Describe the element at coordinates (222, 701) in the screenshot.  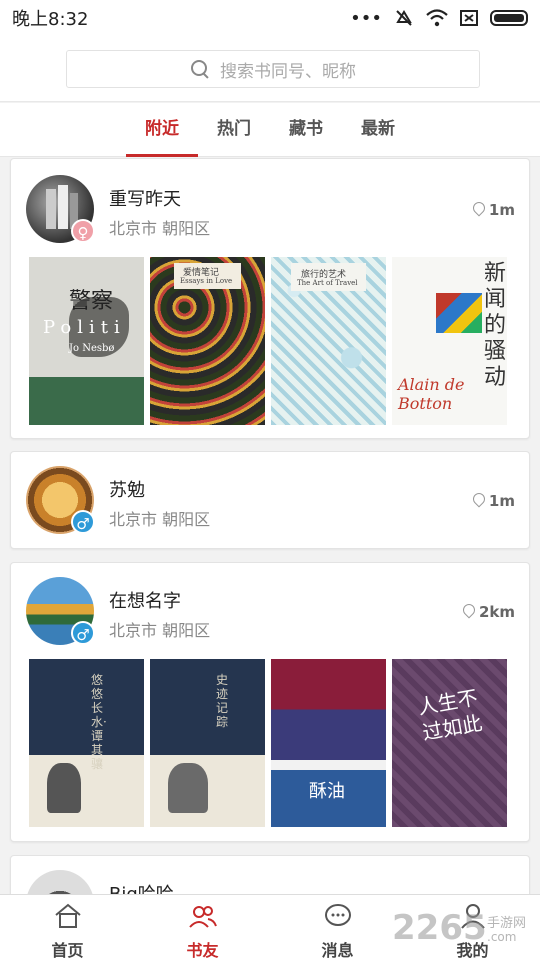
I see `book-title: 史迹记踪` at that location.